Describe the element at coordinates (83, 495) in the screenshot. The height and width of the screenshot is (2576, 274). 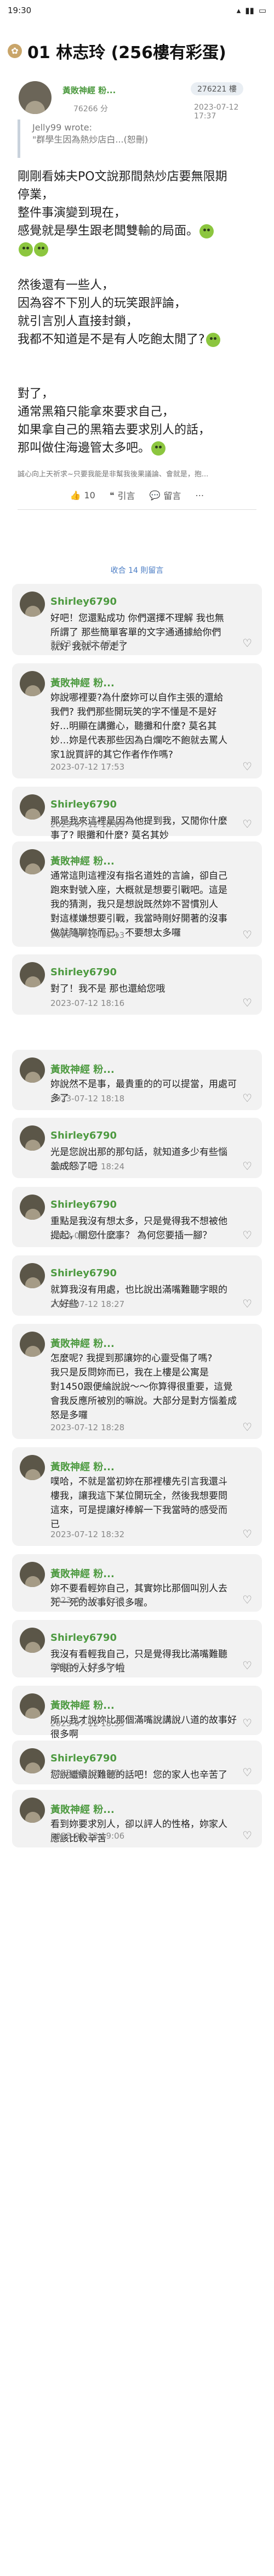
I see `like-button: 👍 10` at that location.